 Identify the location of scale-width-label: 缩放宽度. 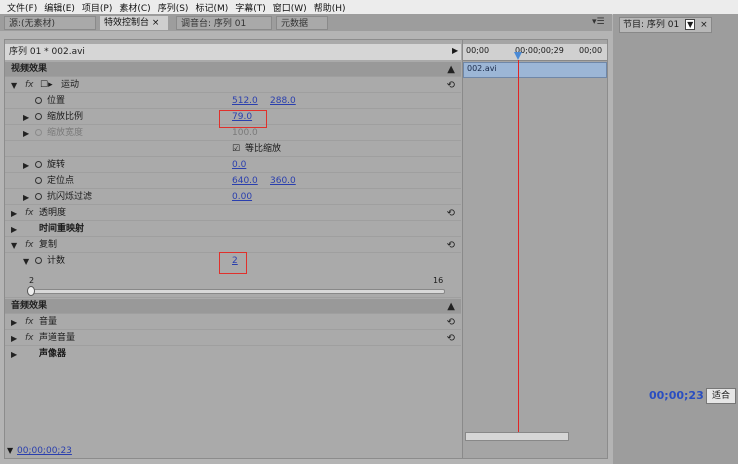
(65, 133).